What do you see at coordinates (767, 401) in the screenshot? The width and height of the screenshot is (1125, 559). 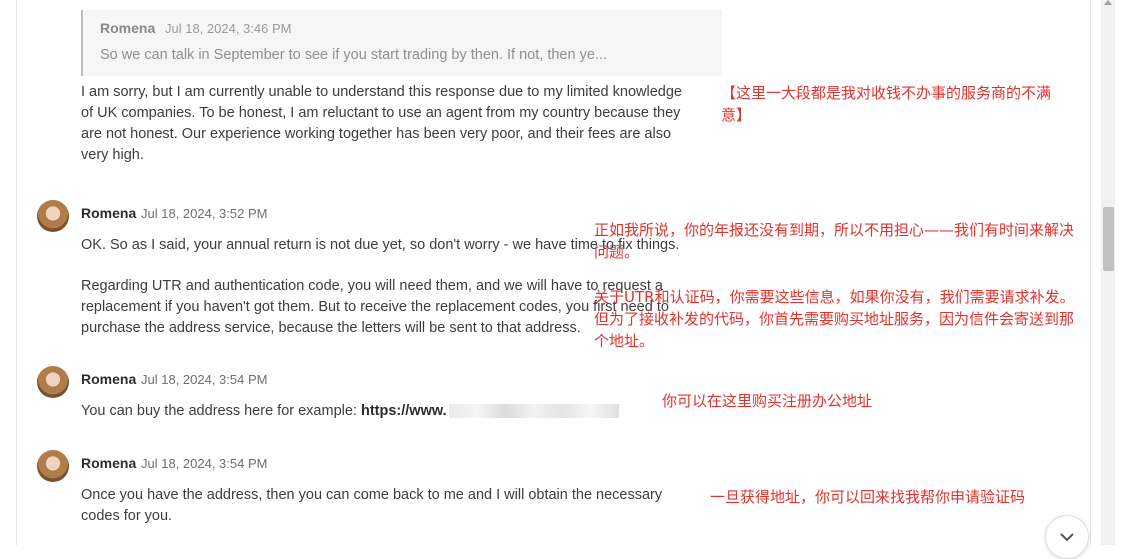 I see `annotation-note: 你可以在这里购买注册办公地址` at bounding box center [767, 401].